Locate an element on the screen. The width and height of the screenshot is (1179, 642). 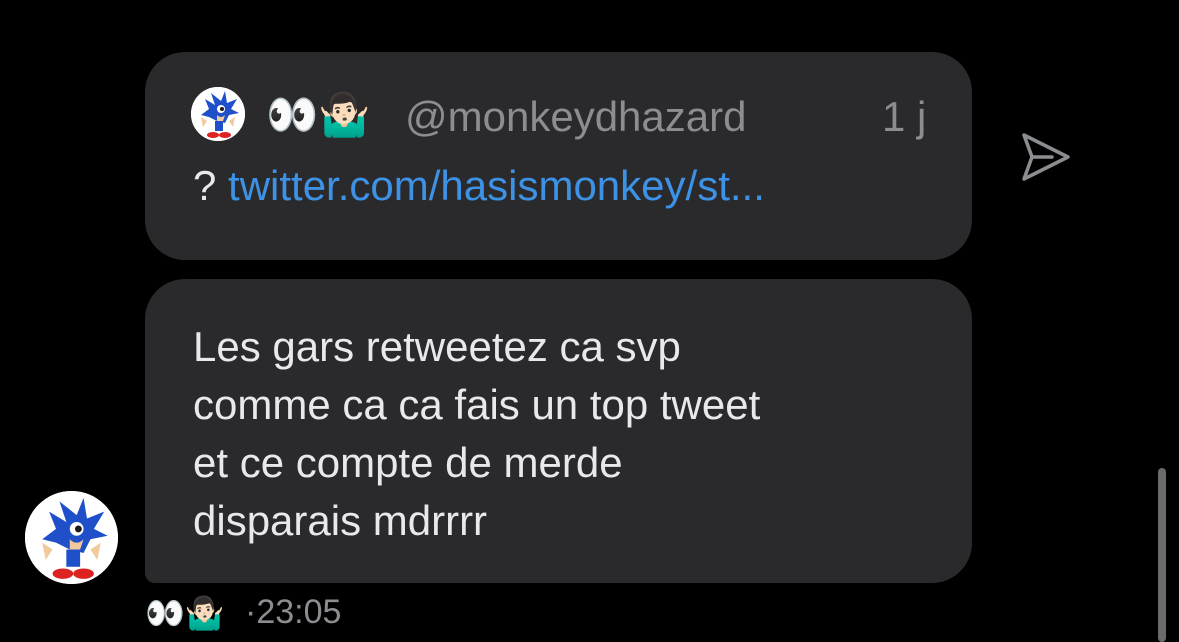
share-button is located at coordinates (1046, 157).